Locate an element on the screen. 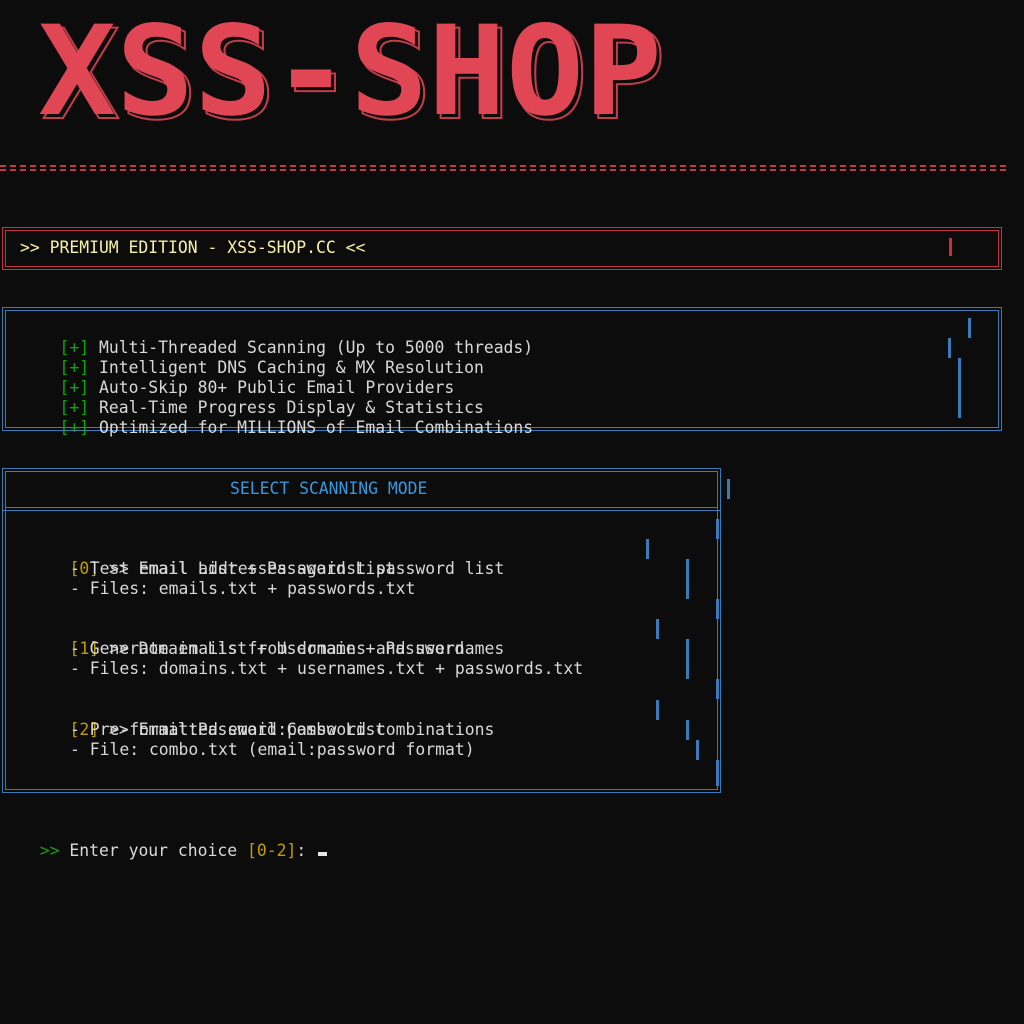 Image resolution: width=1024 pixels, height=1024 pixels. menu-title: SELECT SCANNING MODE is located at coordinates (329, 488).